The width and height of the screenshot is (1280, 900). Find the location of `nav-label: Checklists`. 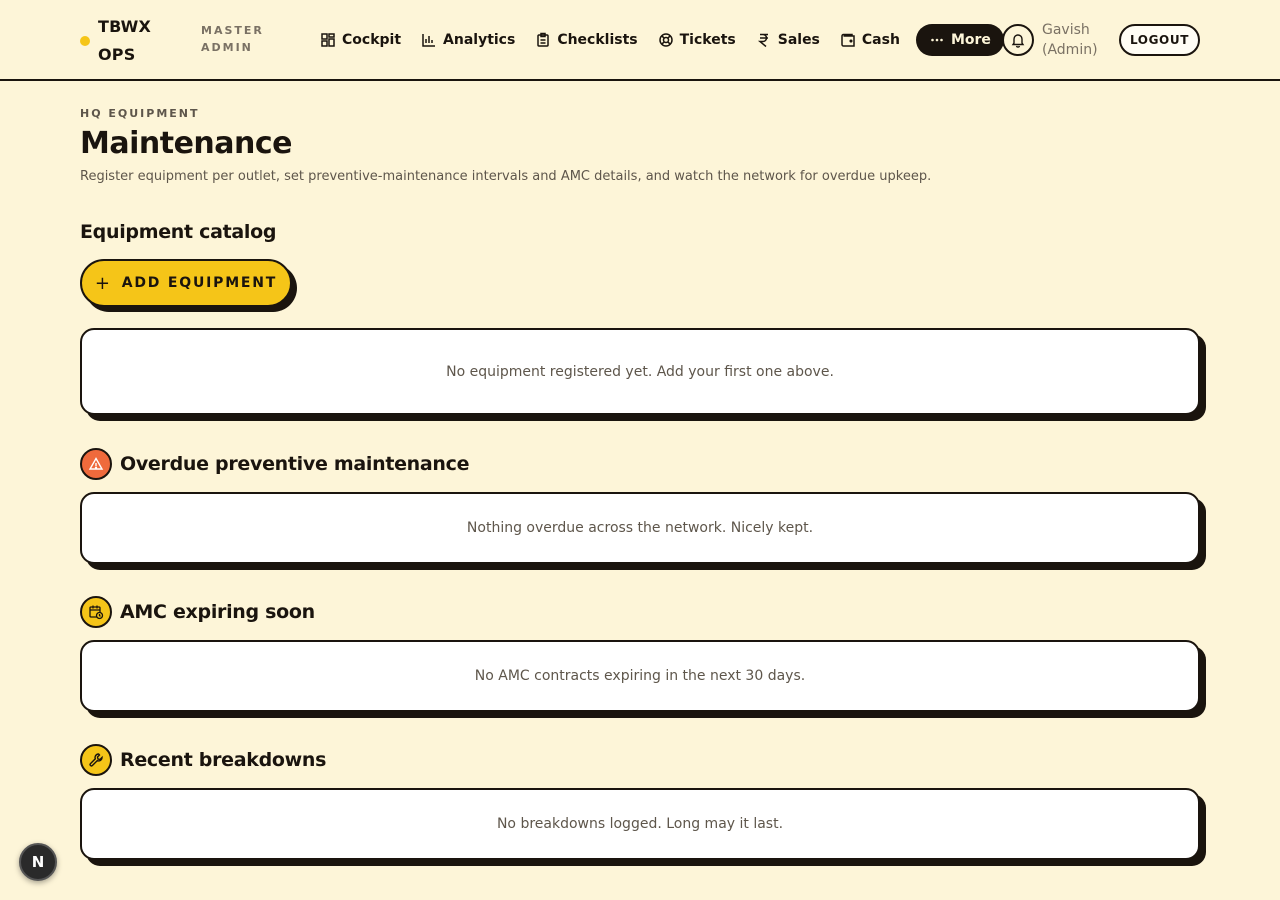

nav-label: Checklists is located at coordinates (597, 40).